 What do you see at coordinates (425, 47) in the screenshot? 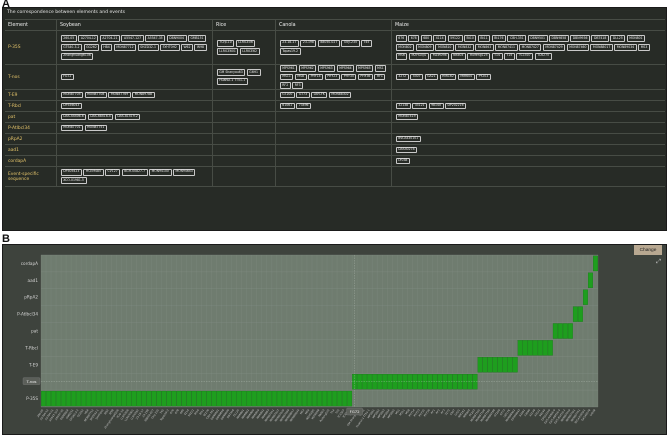
I see `event-chip: MON809` at bounding box center [425, 47].